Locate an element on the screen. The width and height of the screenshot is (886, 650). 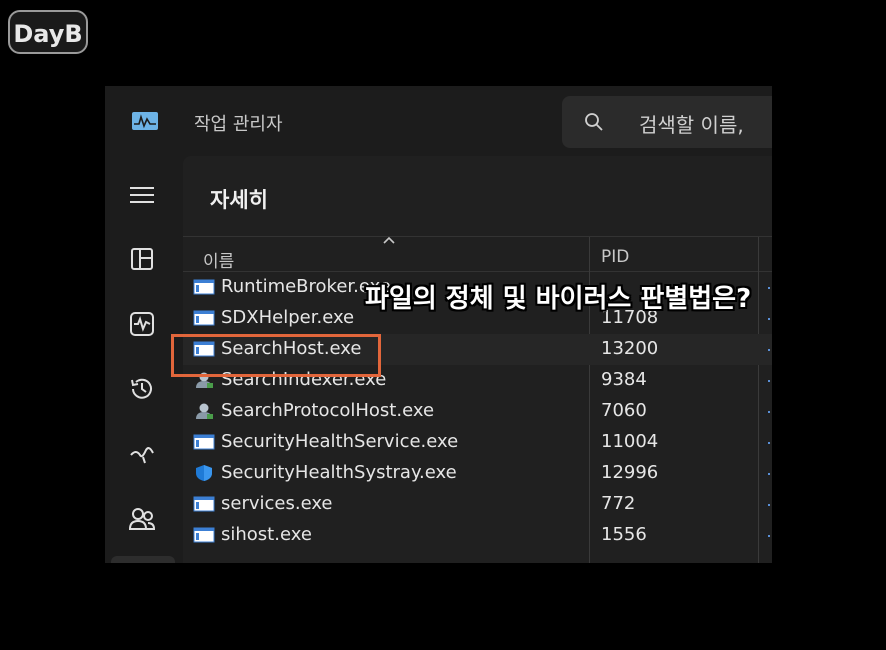
column-header-pid: PID is located at coordinates (615, 257).